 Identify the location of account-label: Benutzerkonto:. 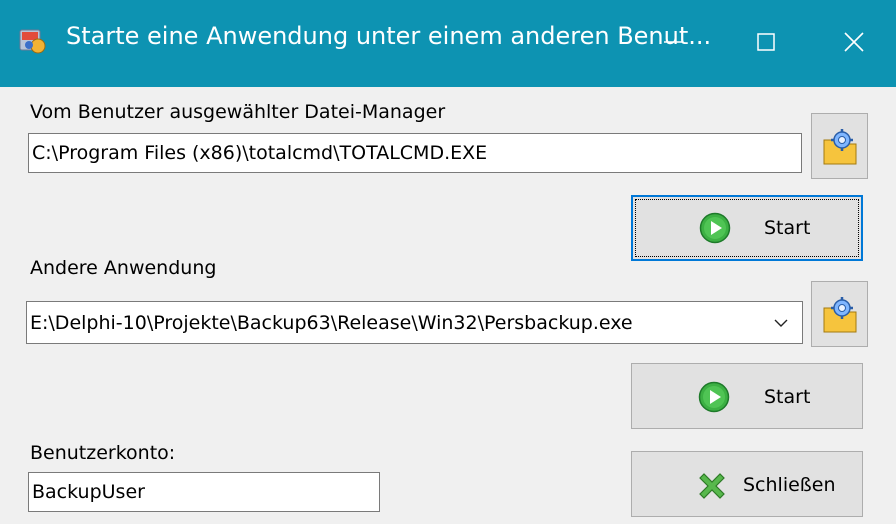
(103, 453).